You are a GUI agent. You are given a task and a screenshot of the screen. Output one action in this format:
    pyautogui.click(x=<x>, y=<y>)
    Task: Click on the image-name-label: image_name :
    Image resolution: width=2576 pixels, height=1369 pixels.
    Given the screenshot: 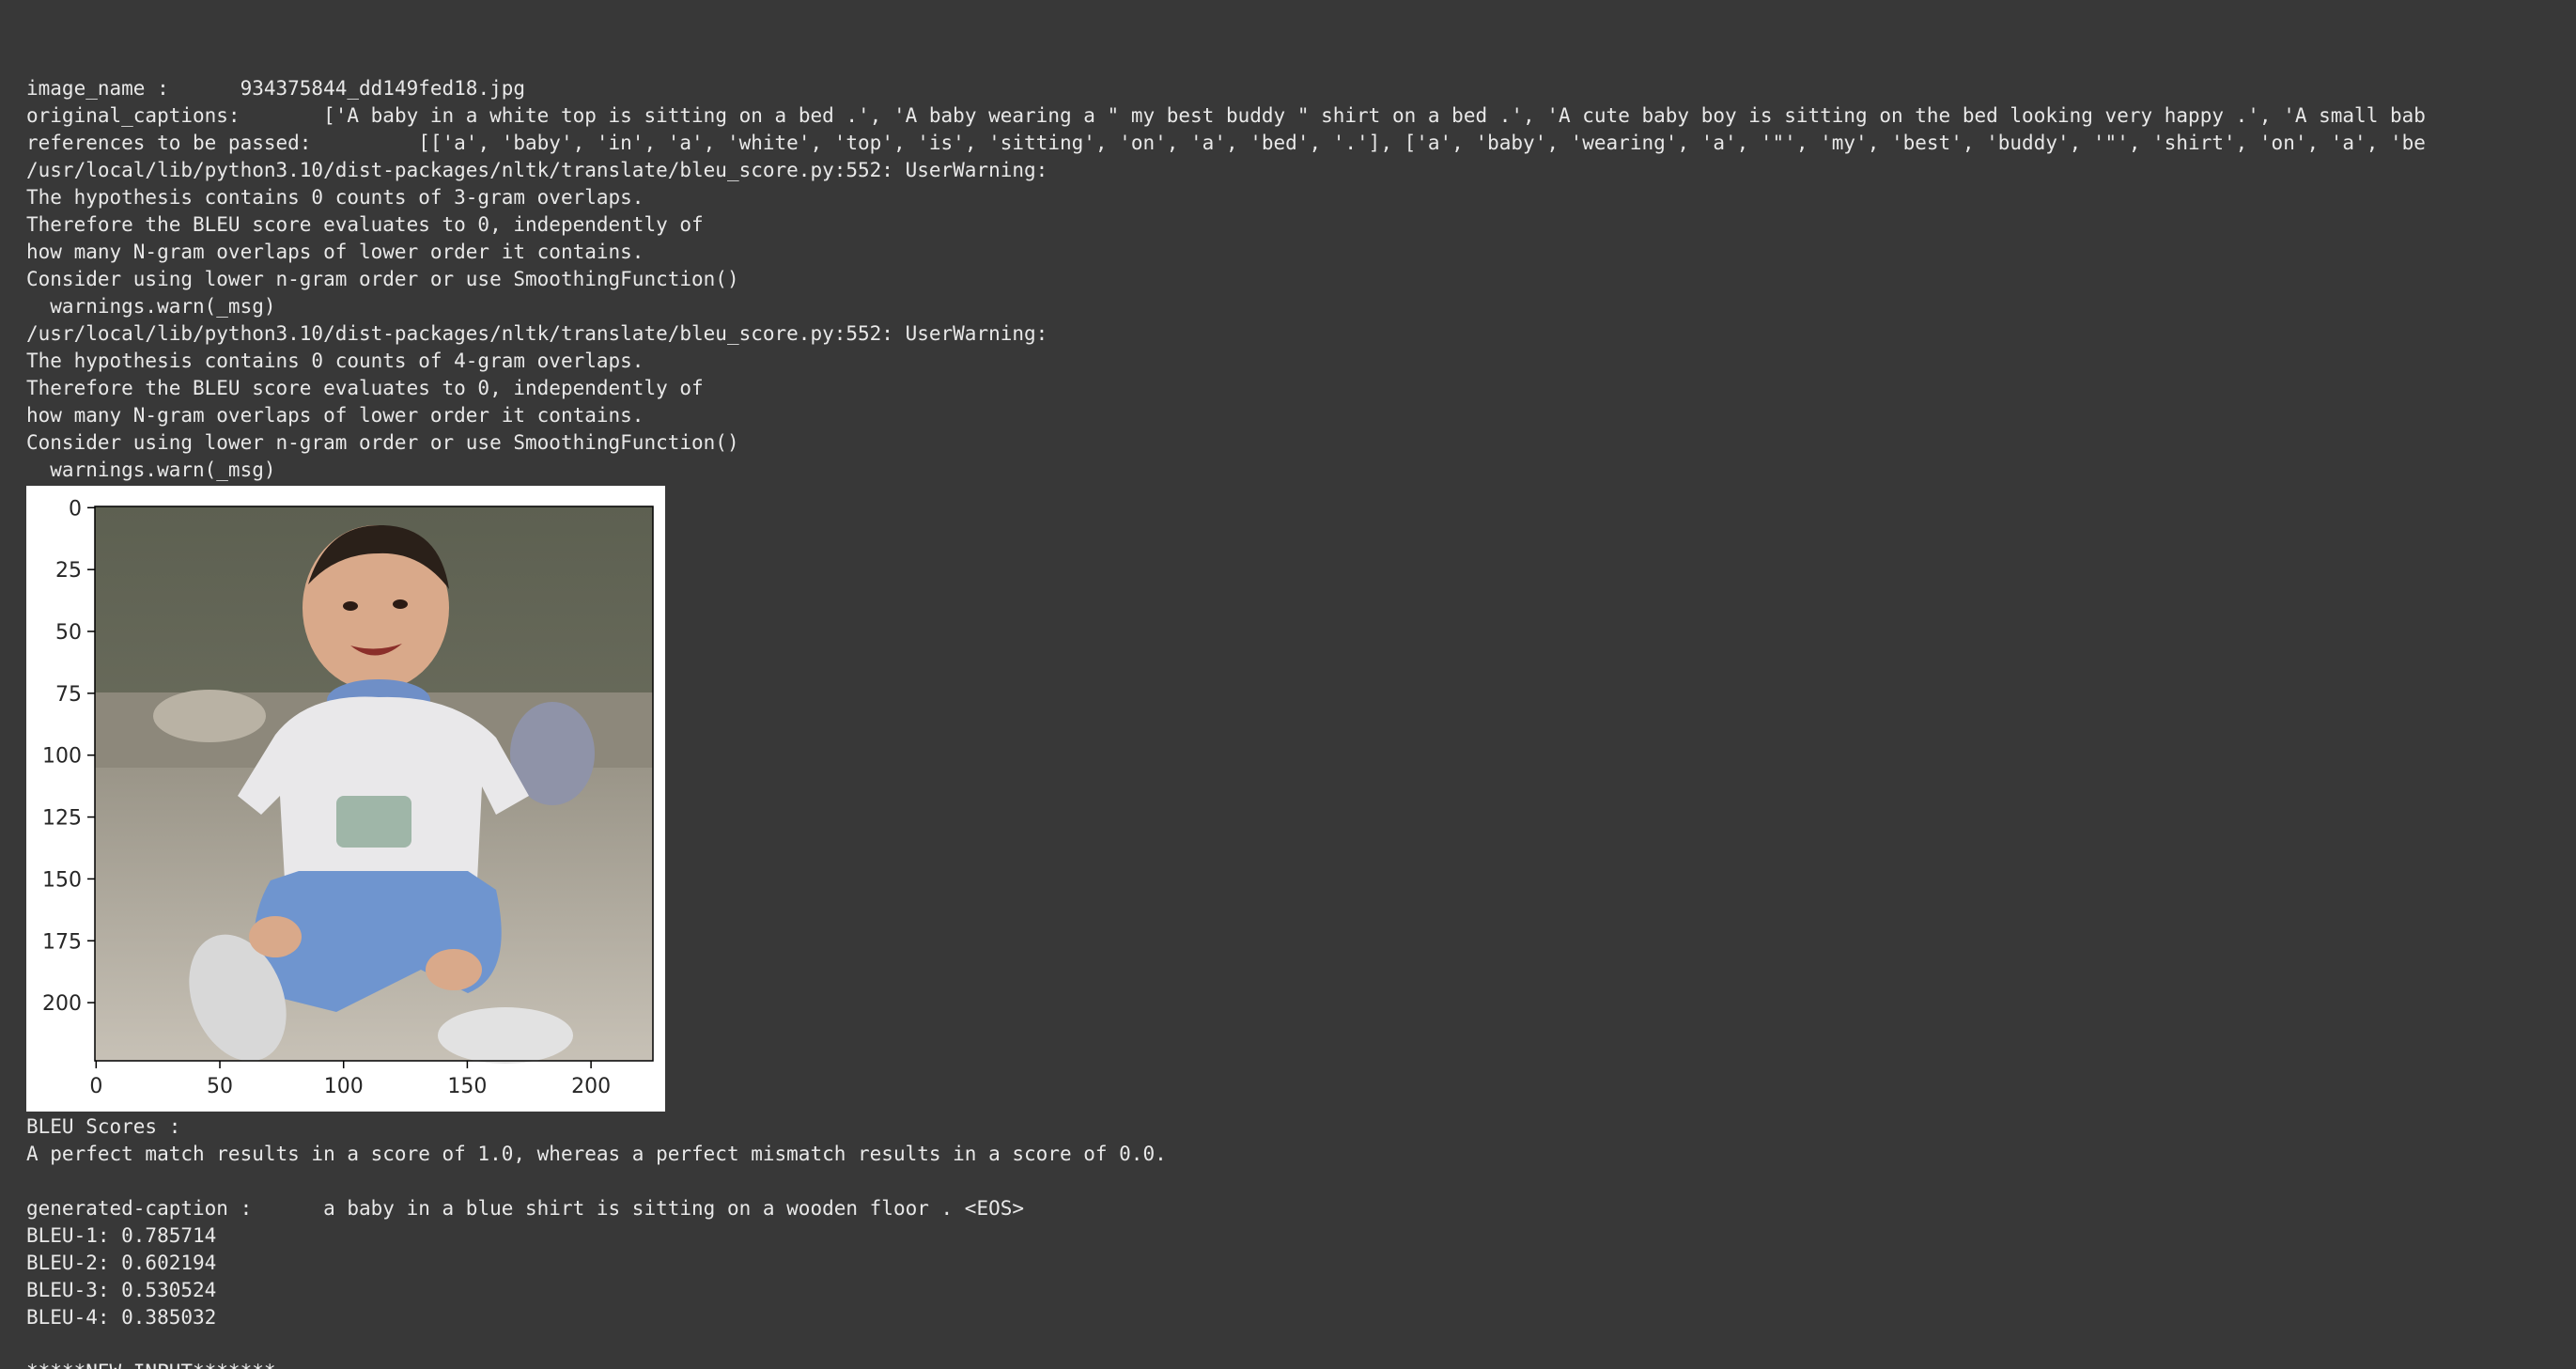 What is the action you would take?
    pyautogui.click(x=98, y=88)
    